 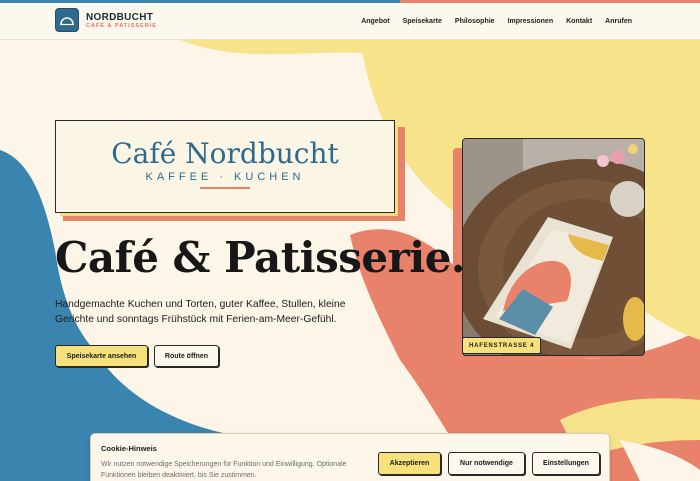 I want to click on hero-photo, so click(x=553, y=247).